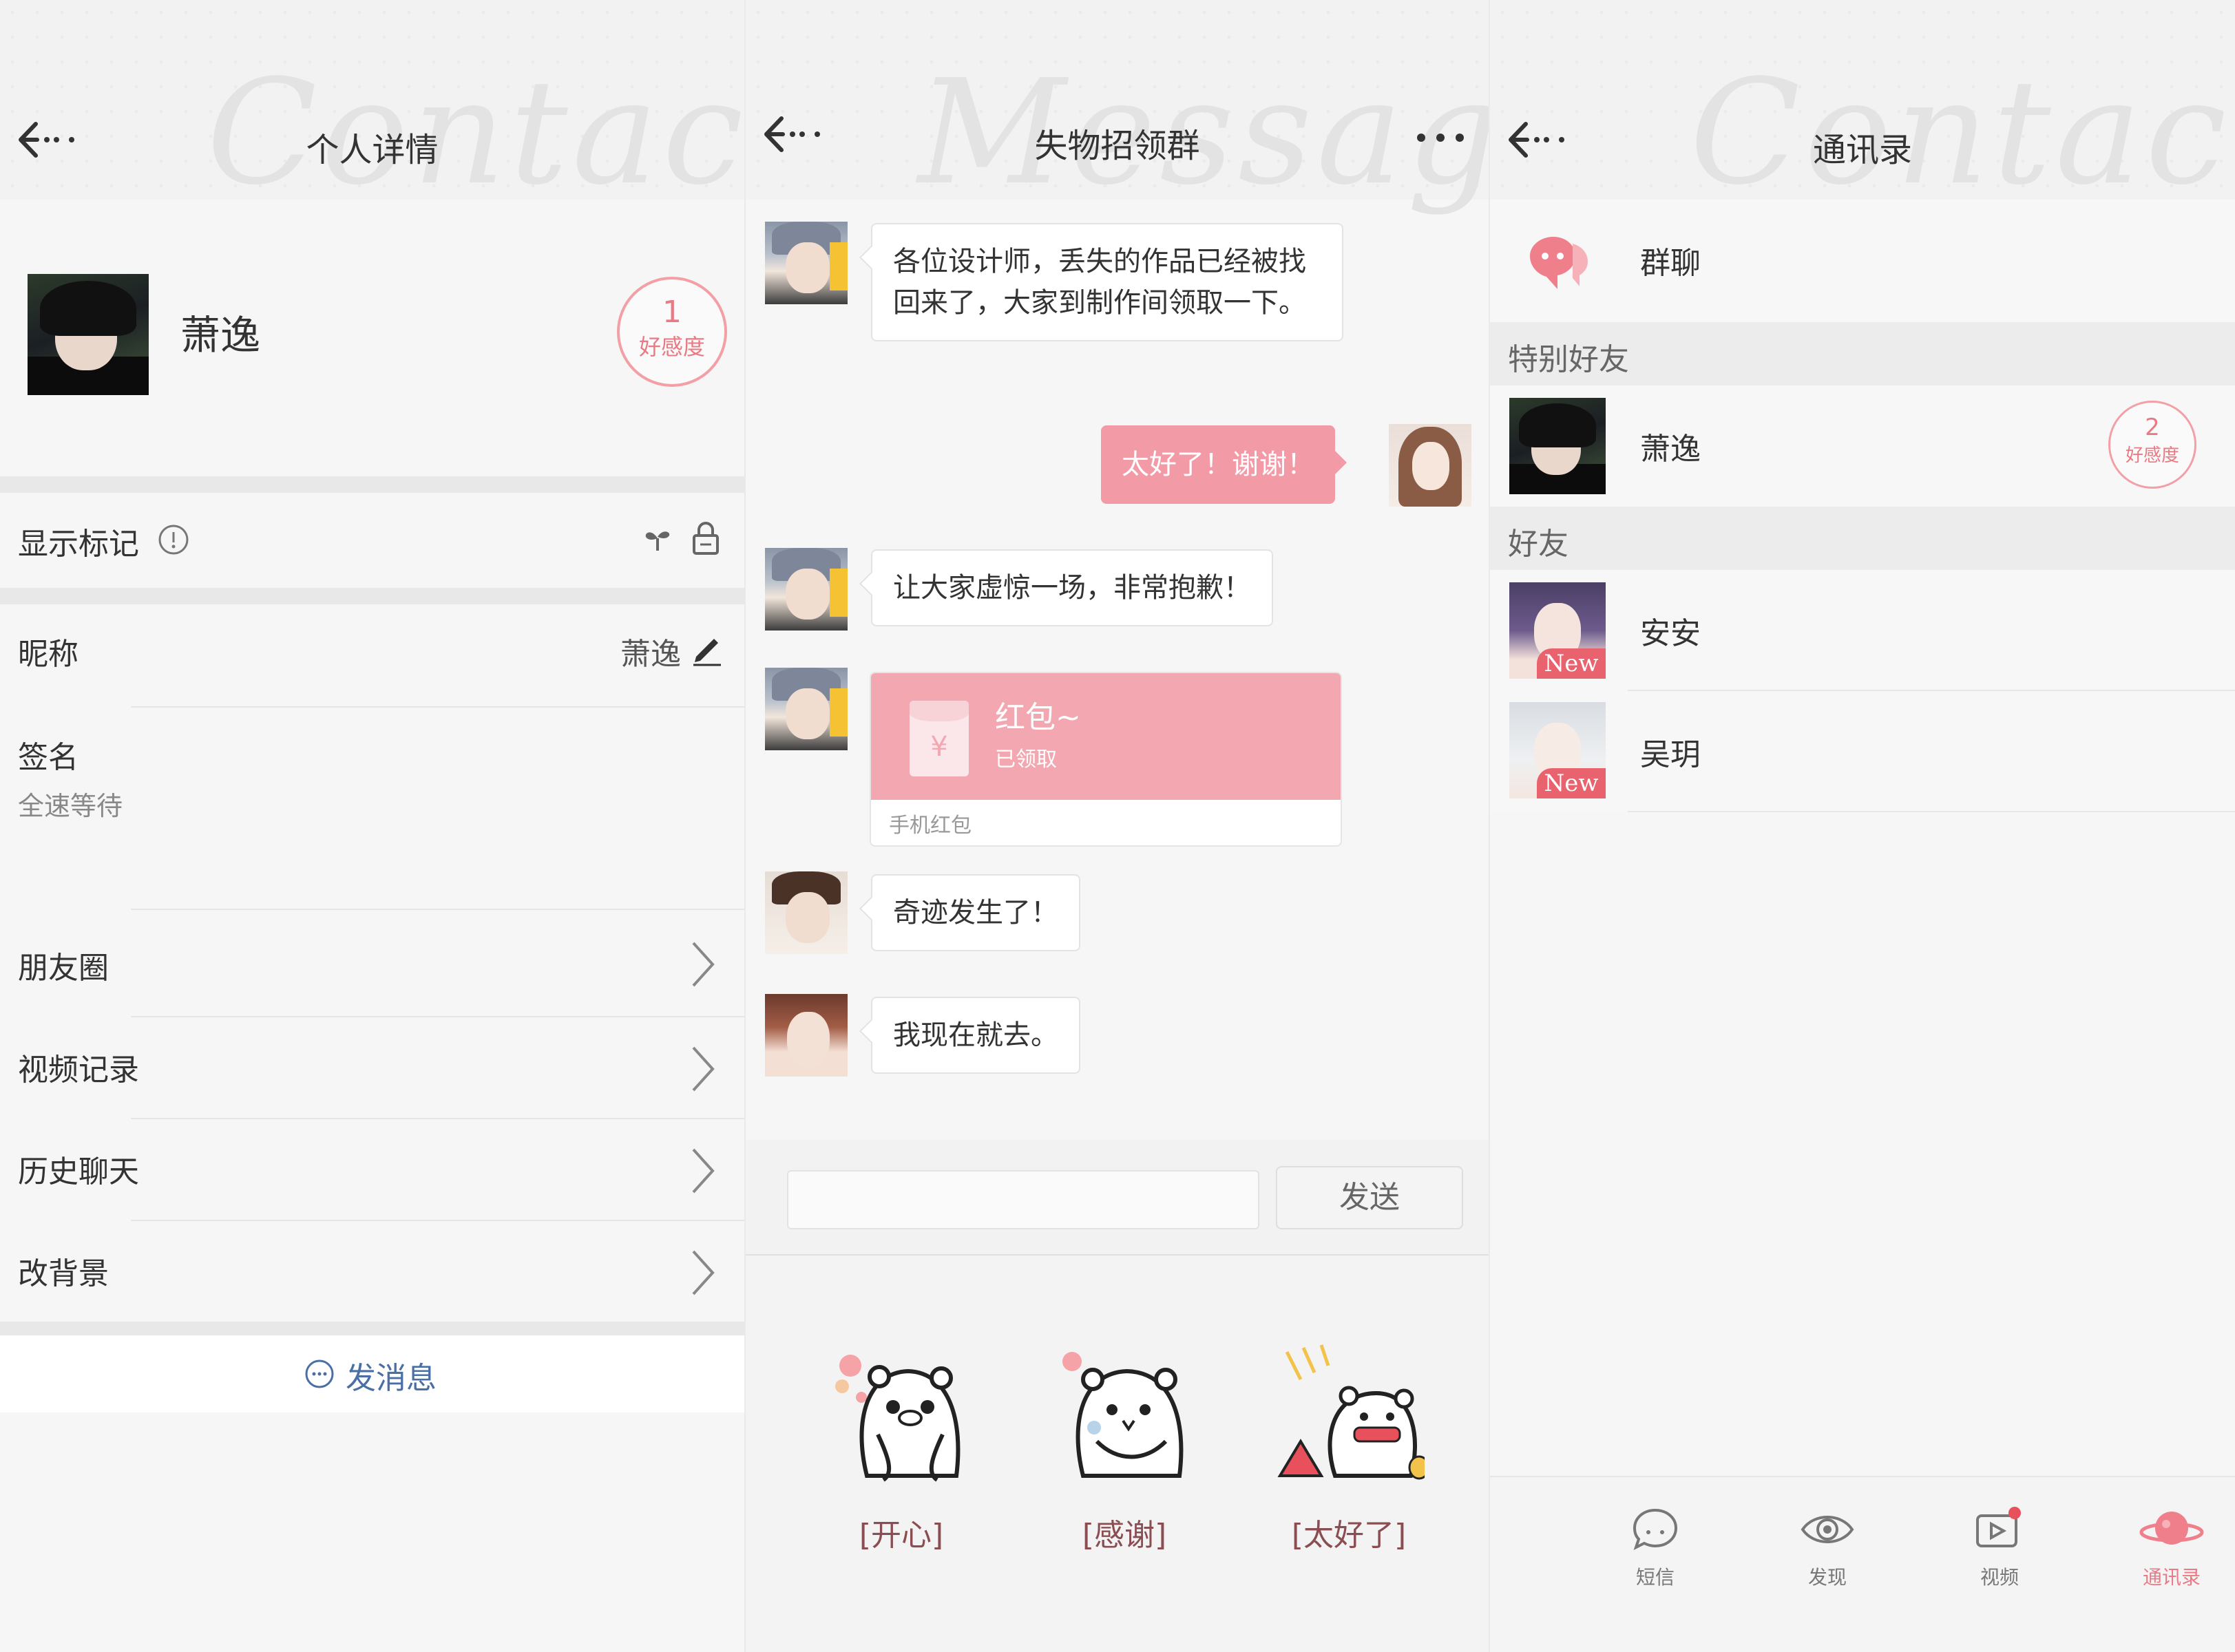  What do you see at coordinates (902, 1414) in the screenshot?
I see `sticker-happy-bear` at bounding box center [902, 1414].